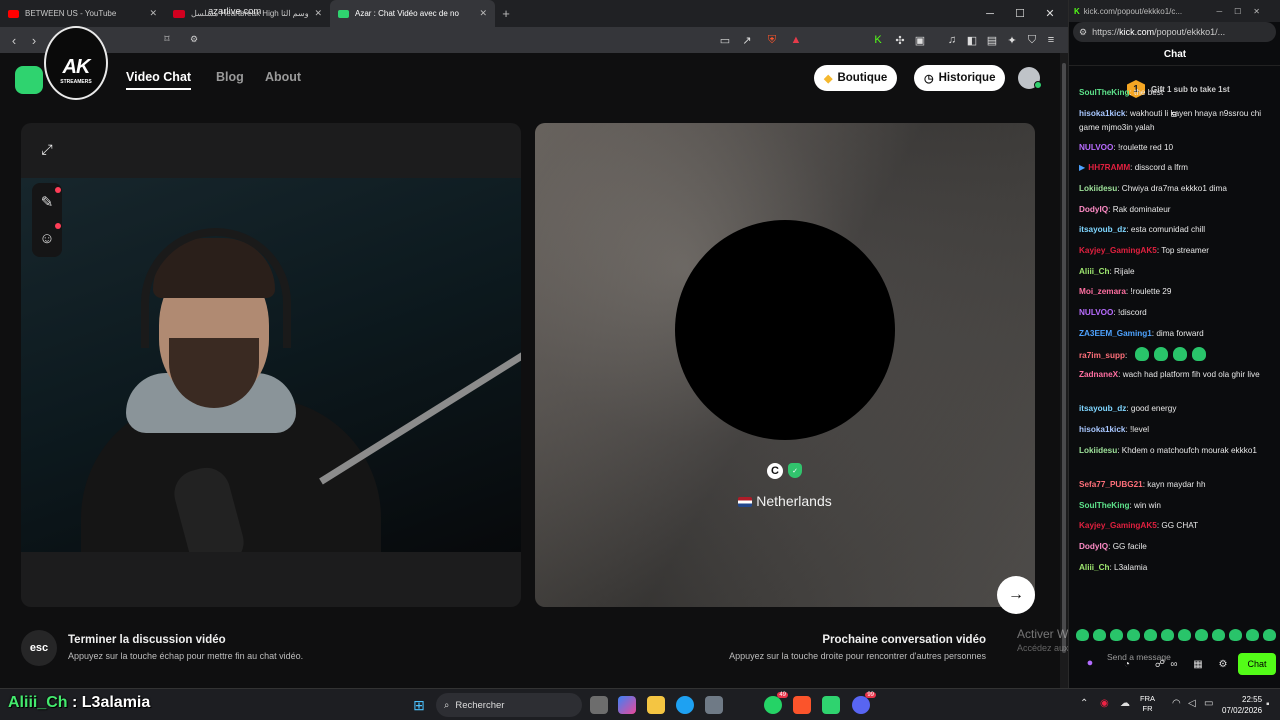 The width and height of the screenshot is (1280, 720). Describe the element at coordinates (1160, 664) in the screenshot. I see `users-icon: ☍` at that location.